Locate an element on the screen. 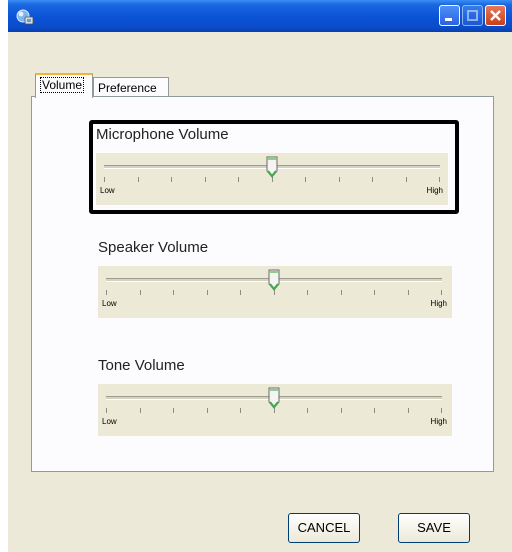  tab-preference-label: Preference is located at coordinates (127, 88).